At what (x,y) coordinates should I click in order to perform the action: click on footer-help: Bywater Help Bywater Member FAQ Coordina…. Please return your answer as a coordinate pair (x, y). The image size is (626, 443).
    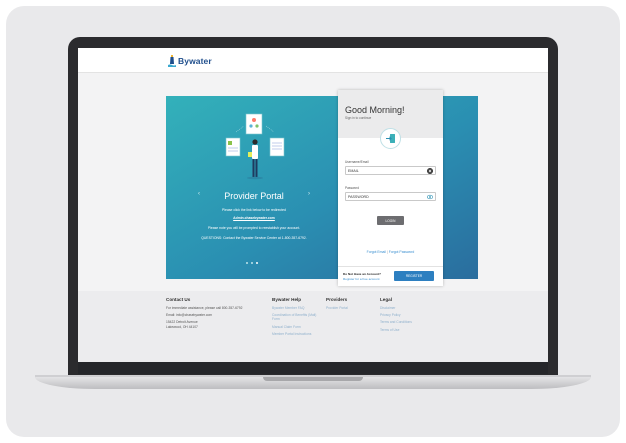
    Looking at the image, I should click on (295, 318).